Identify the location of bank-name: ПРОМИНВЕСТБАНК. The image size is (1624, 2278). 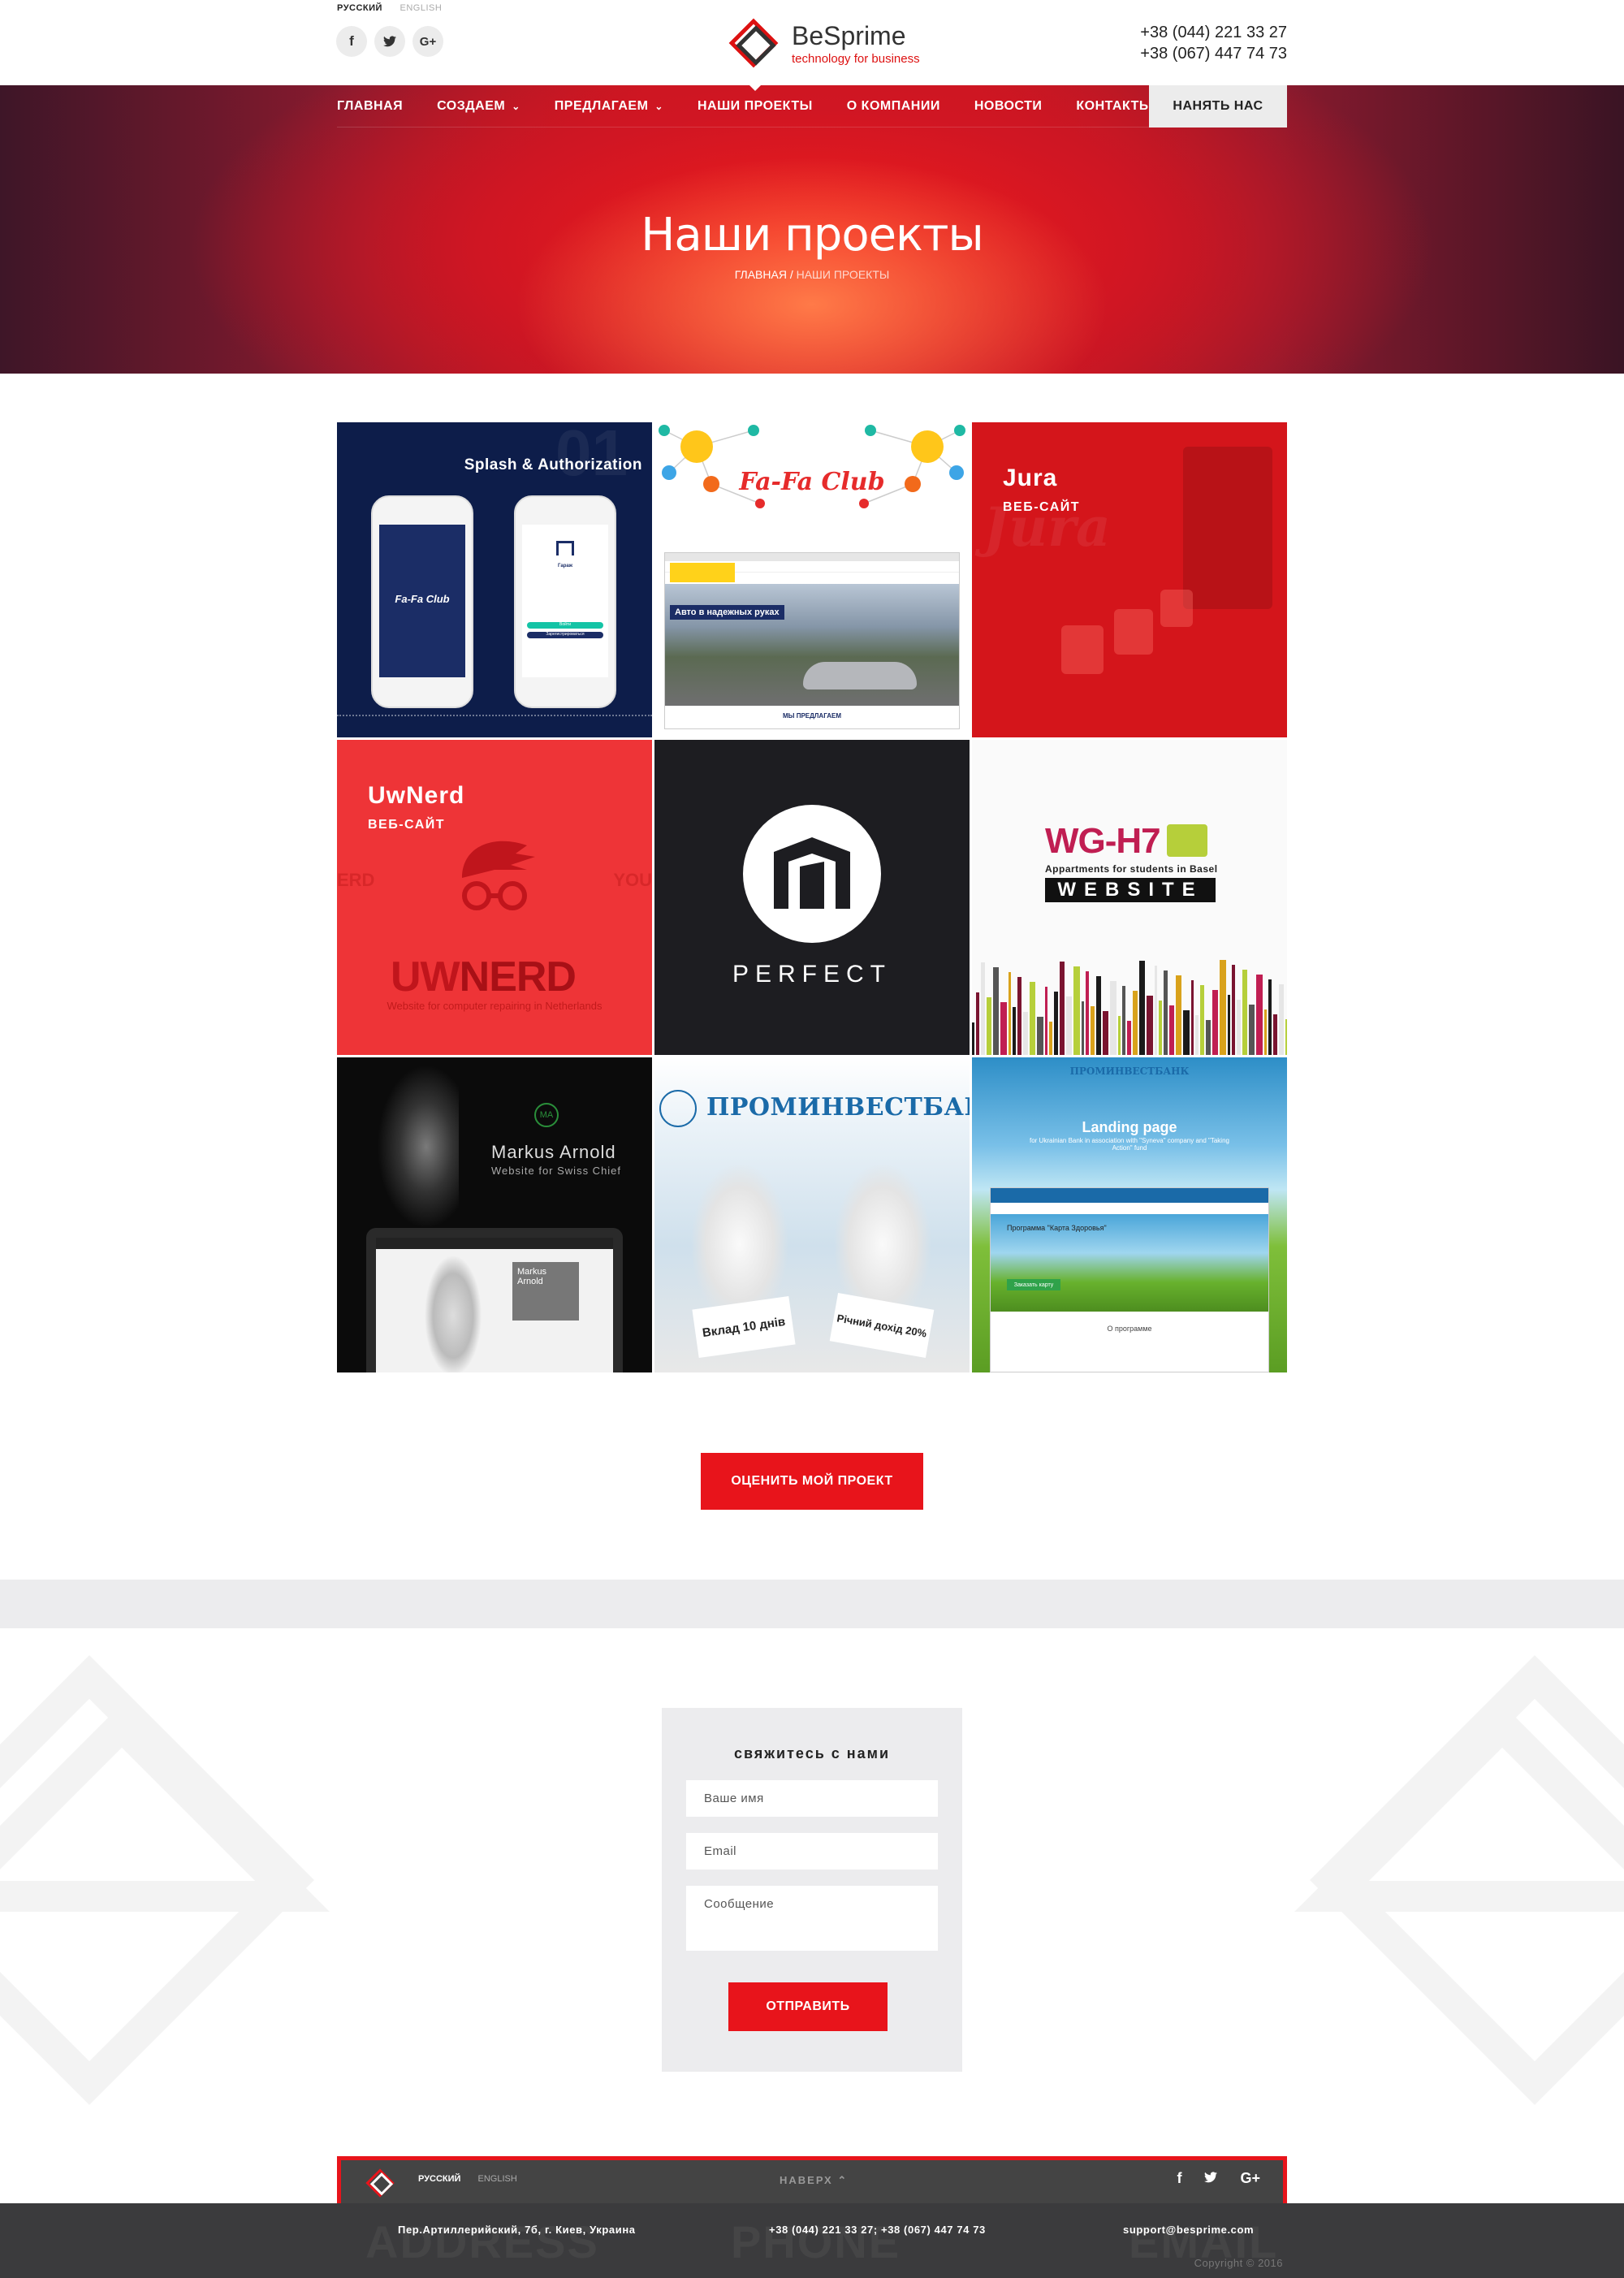
(838, 1107).